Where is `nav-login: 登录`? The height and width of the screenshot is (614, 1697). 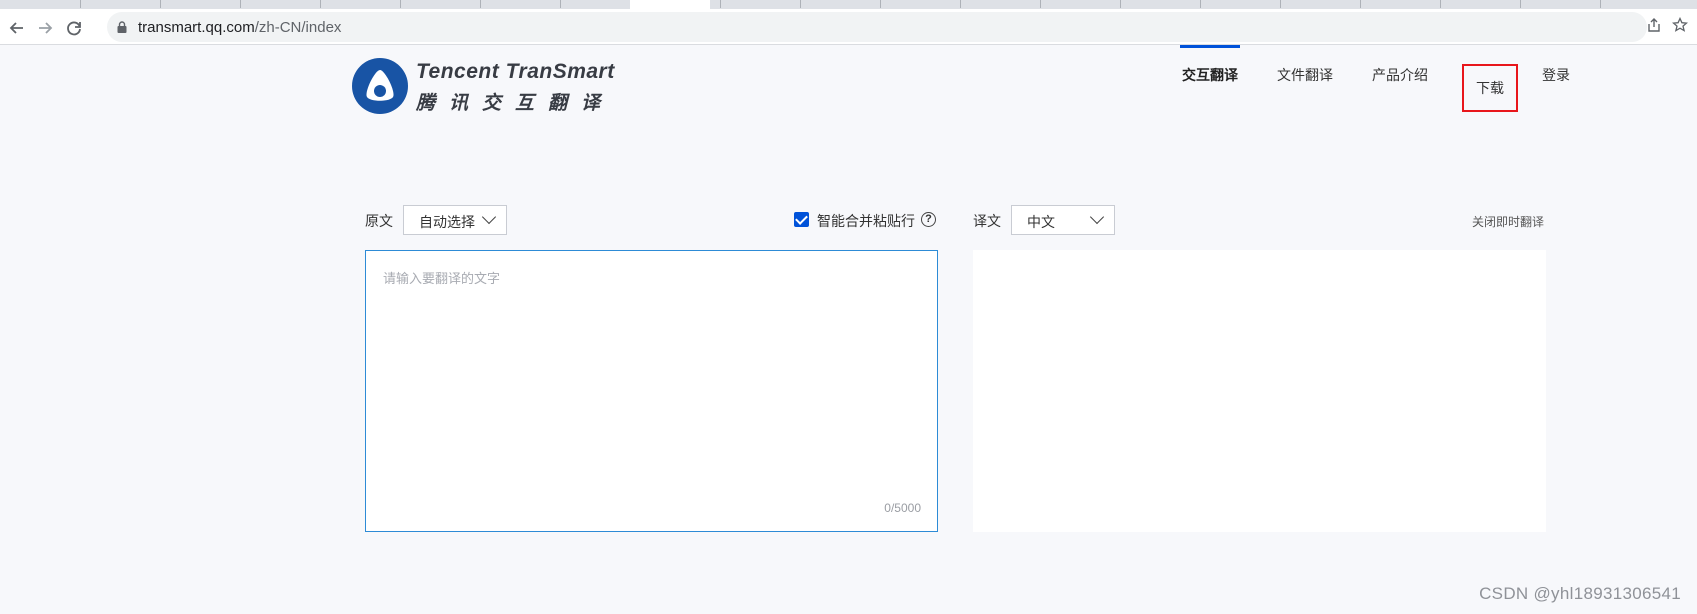
nav-login: 登录 is located at coordinates (1556, 75).